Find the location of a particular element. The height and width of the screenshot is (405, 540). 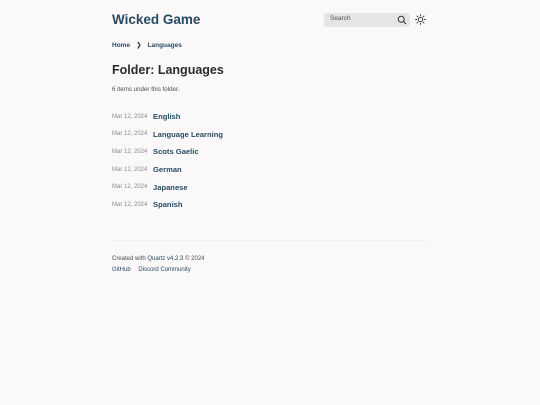

item-link-japanese: Japanese is located at coordinates (170, 187).